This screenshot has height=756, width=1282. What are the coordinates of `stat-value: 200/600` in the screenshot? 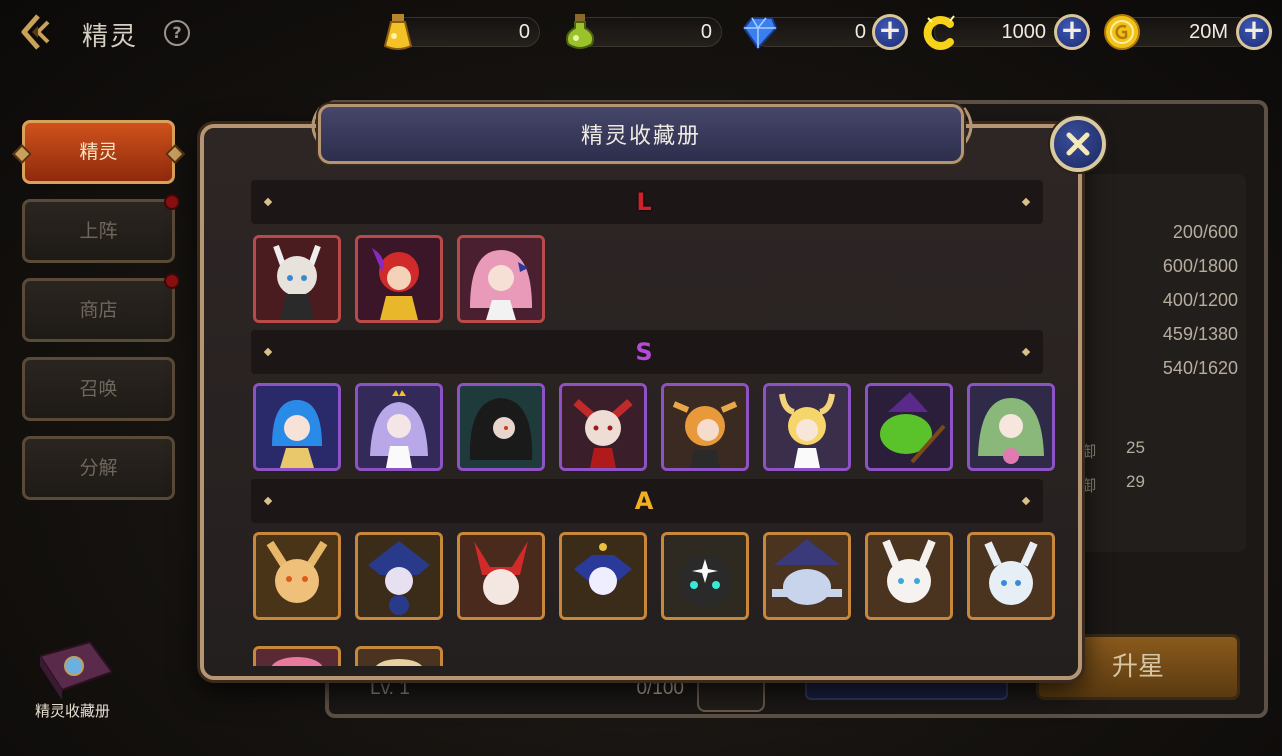 It's located at (1205, 232).